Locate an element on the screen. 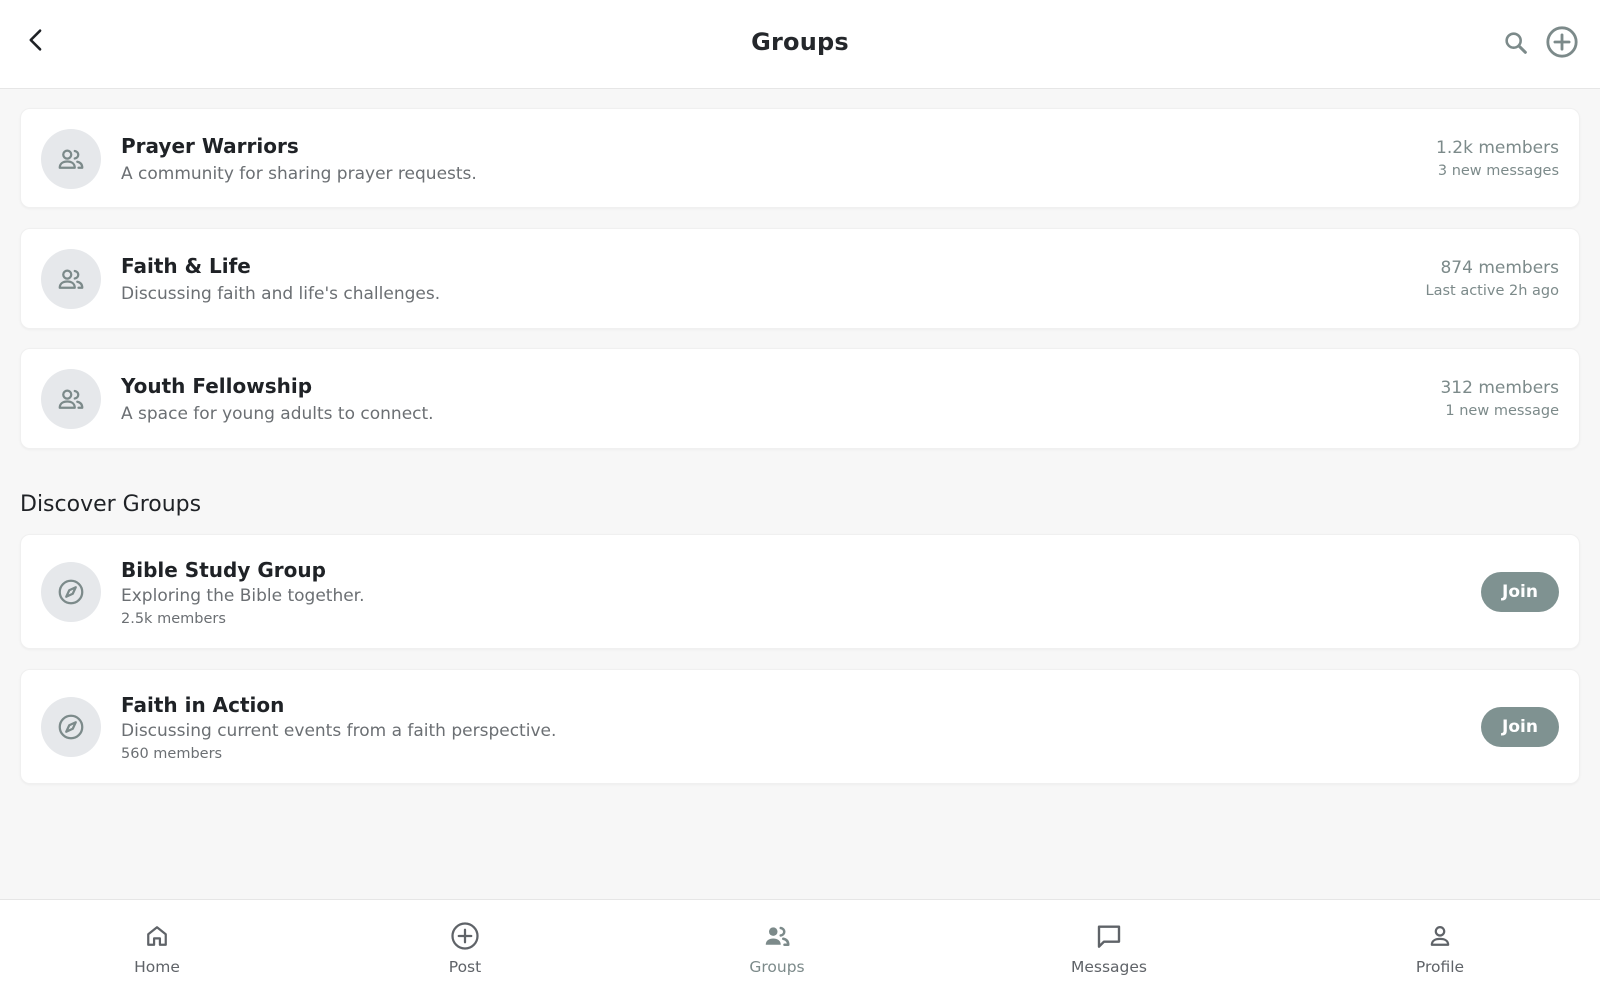 This screenshot has height=1000, width=1600. nav-label: Messages is located at coordinates (1108, 967).